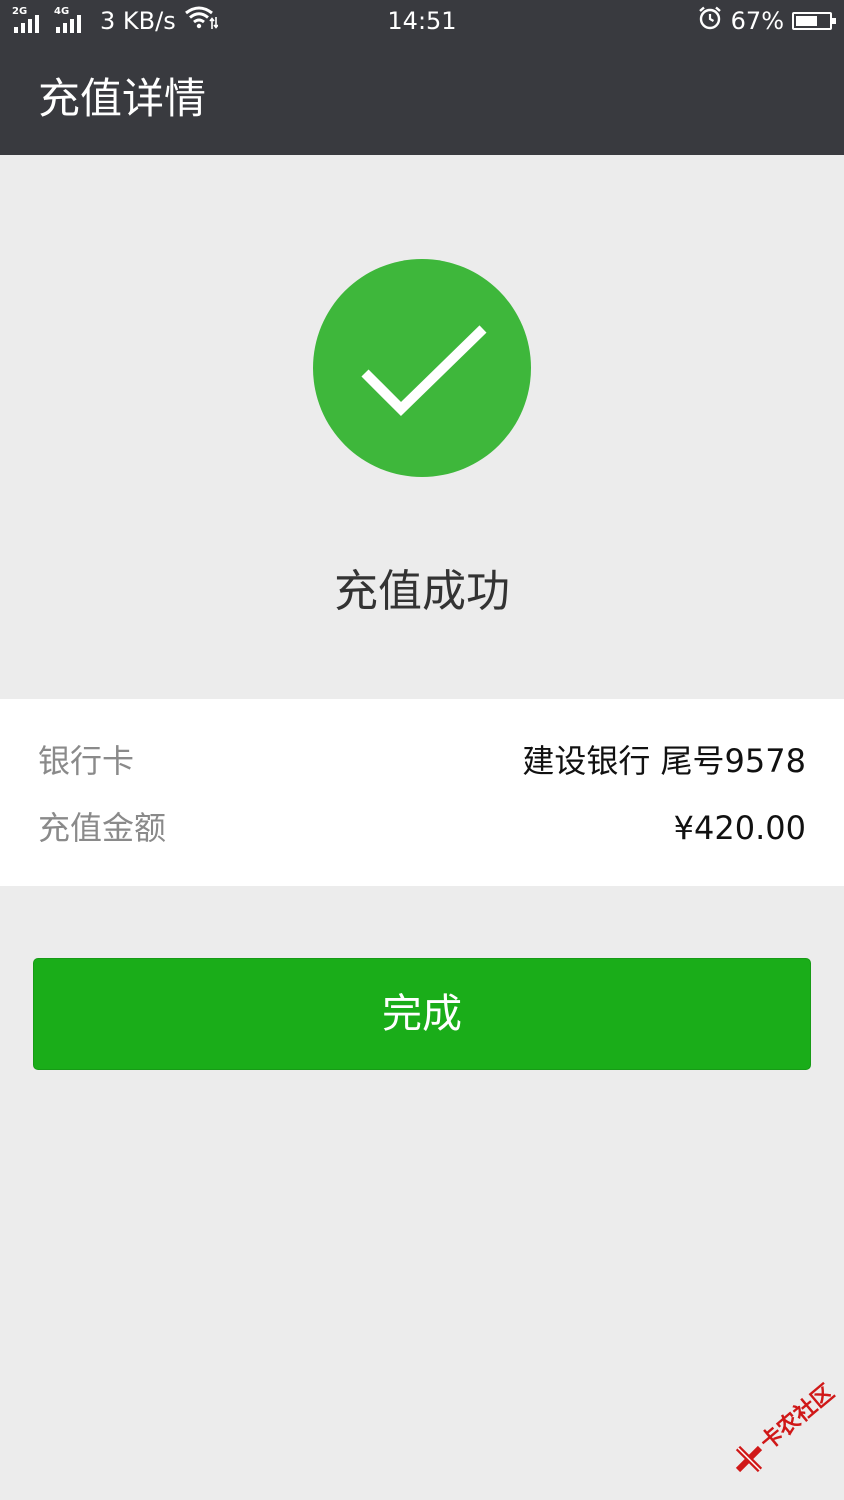 The image size is (844, 1500). I want to click on watermark-icon, so click(749, 1459).